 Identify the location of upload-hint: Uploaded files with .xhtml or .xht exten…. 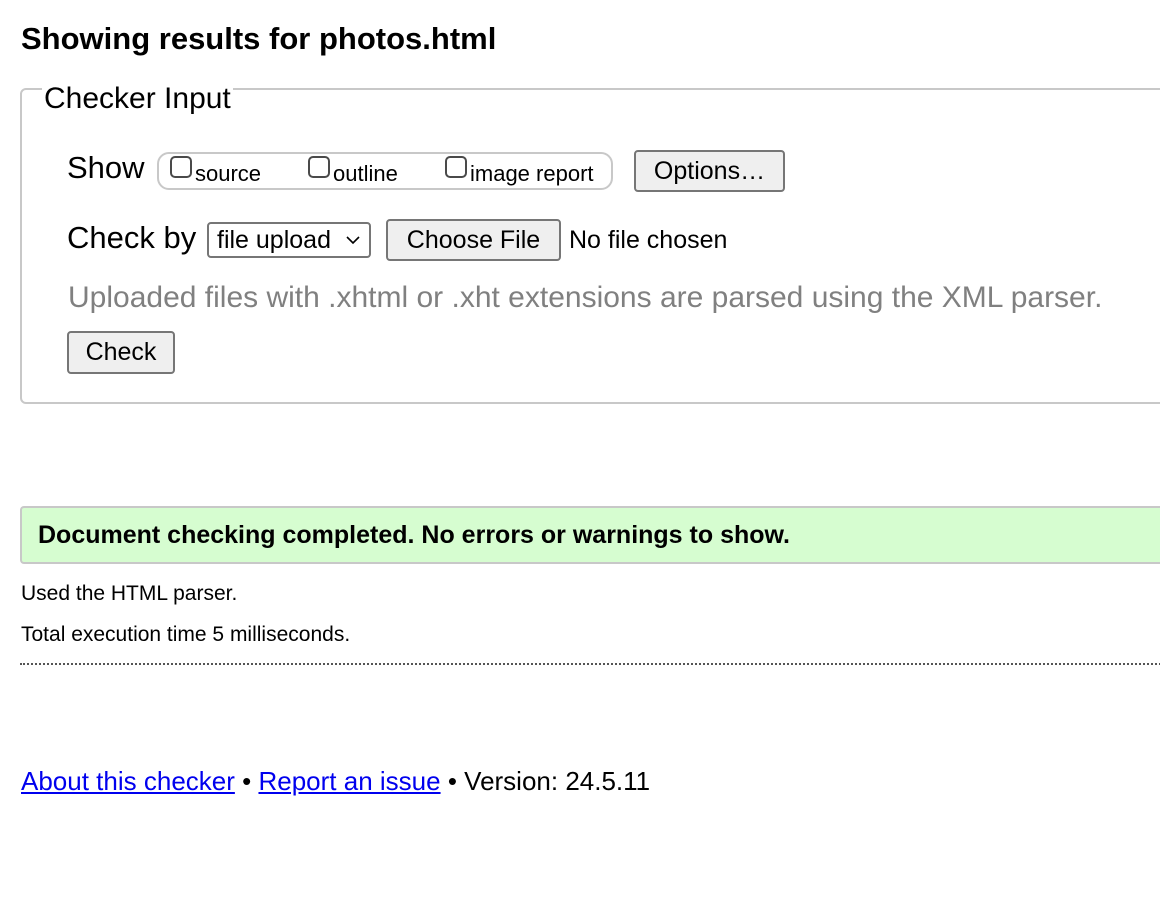
(585, 297).